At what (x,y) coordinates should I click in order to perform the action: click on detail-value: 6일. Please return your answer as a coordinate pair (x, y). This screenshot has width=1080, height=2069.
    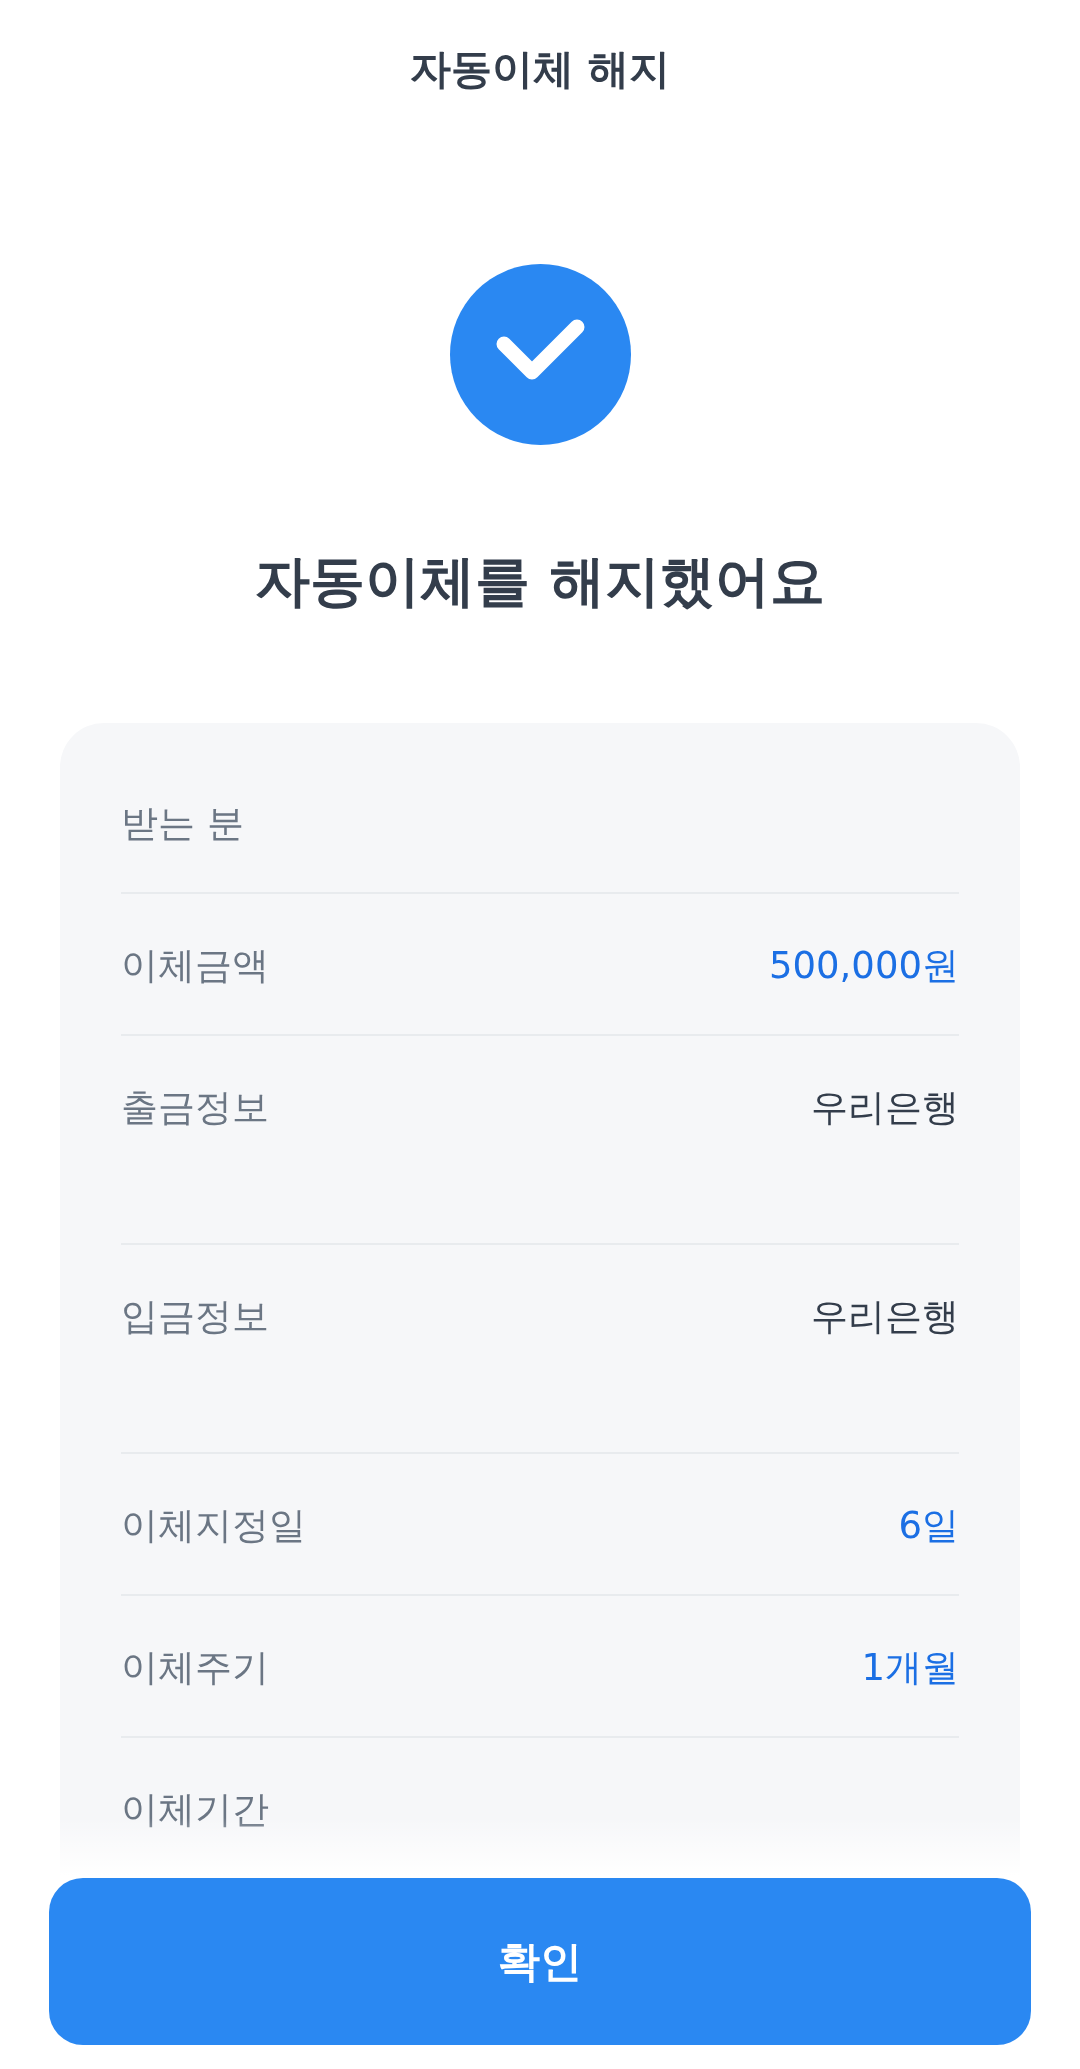
    Looking at the image, I should click on (928, 1526).